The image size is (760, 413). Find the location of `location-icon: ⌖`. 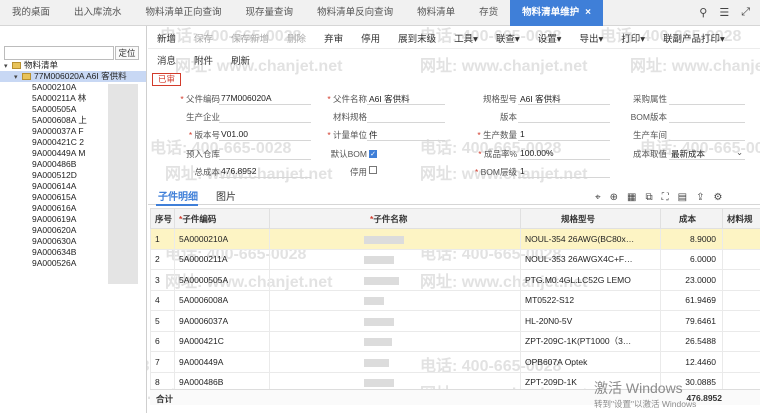

location-icon: ⌖ is located at coordinates (598, 197).